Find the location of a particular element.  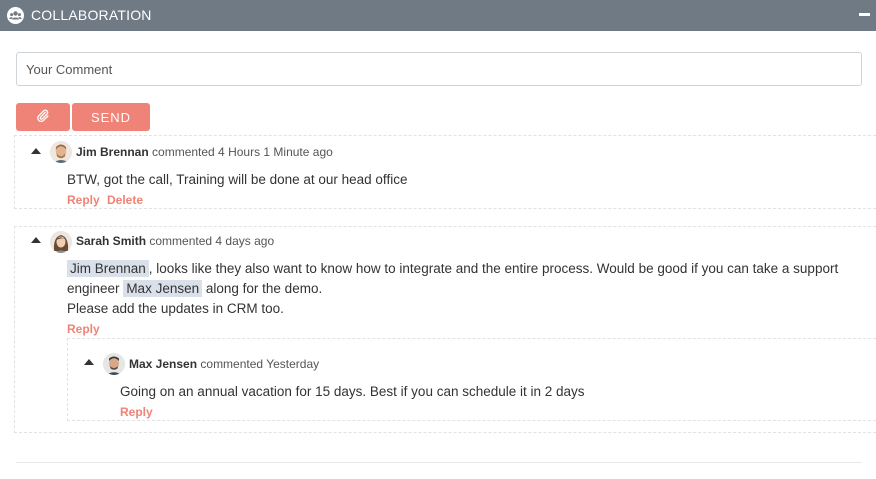

attach-button is located at coordinates (43, 117).